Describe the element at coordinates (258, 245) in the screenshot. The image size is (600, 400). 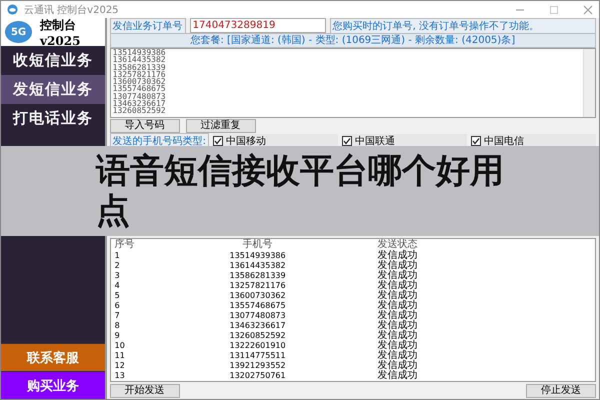
I see `column-header: 手机号` at that location.